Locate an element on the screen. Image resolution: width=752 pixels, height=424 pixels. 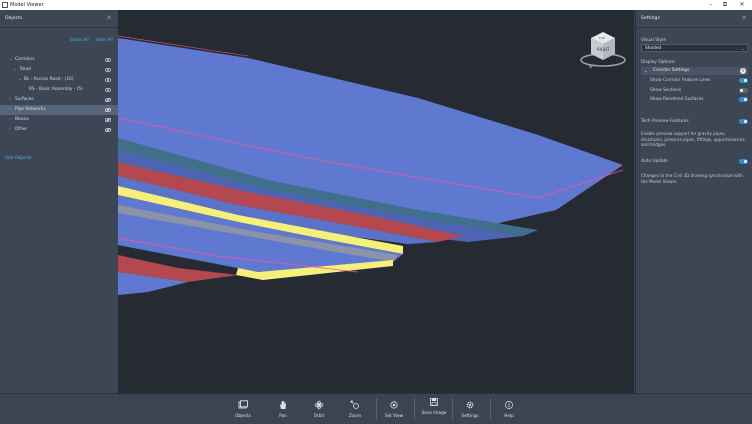
objects-button-label: Objects is located at coordinates (243, 415).